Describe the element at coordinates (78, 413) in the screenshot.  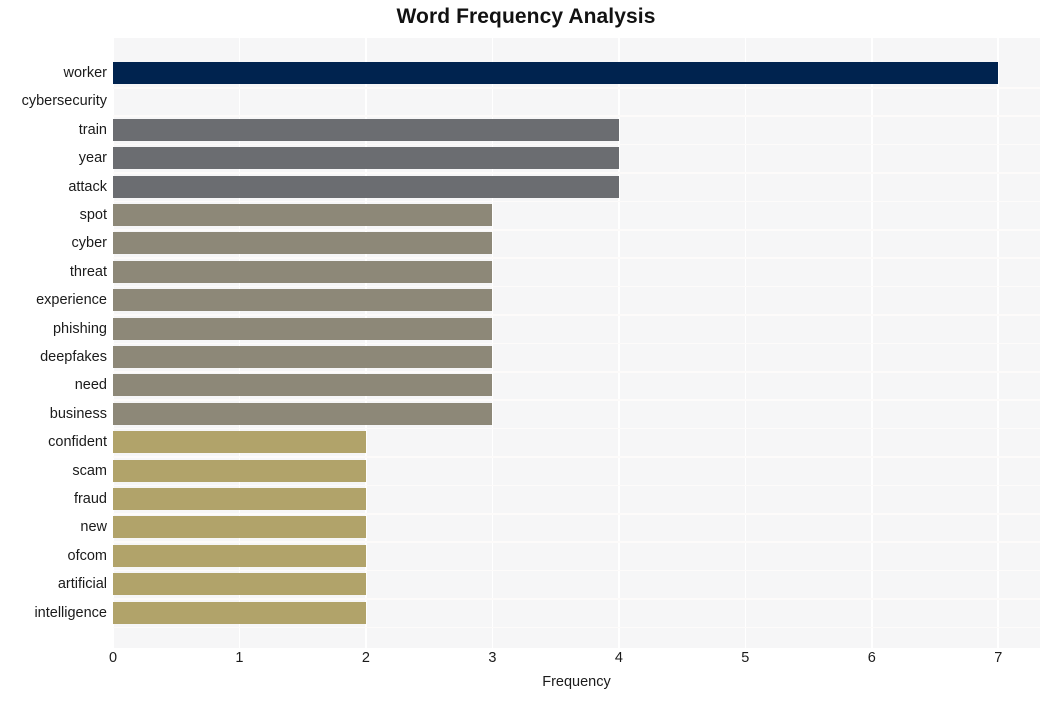
I see `y-tick-label-business: business` at that location.